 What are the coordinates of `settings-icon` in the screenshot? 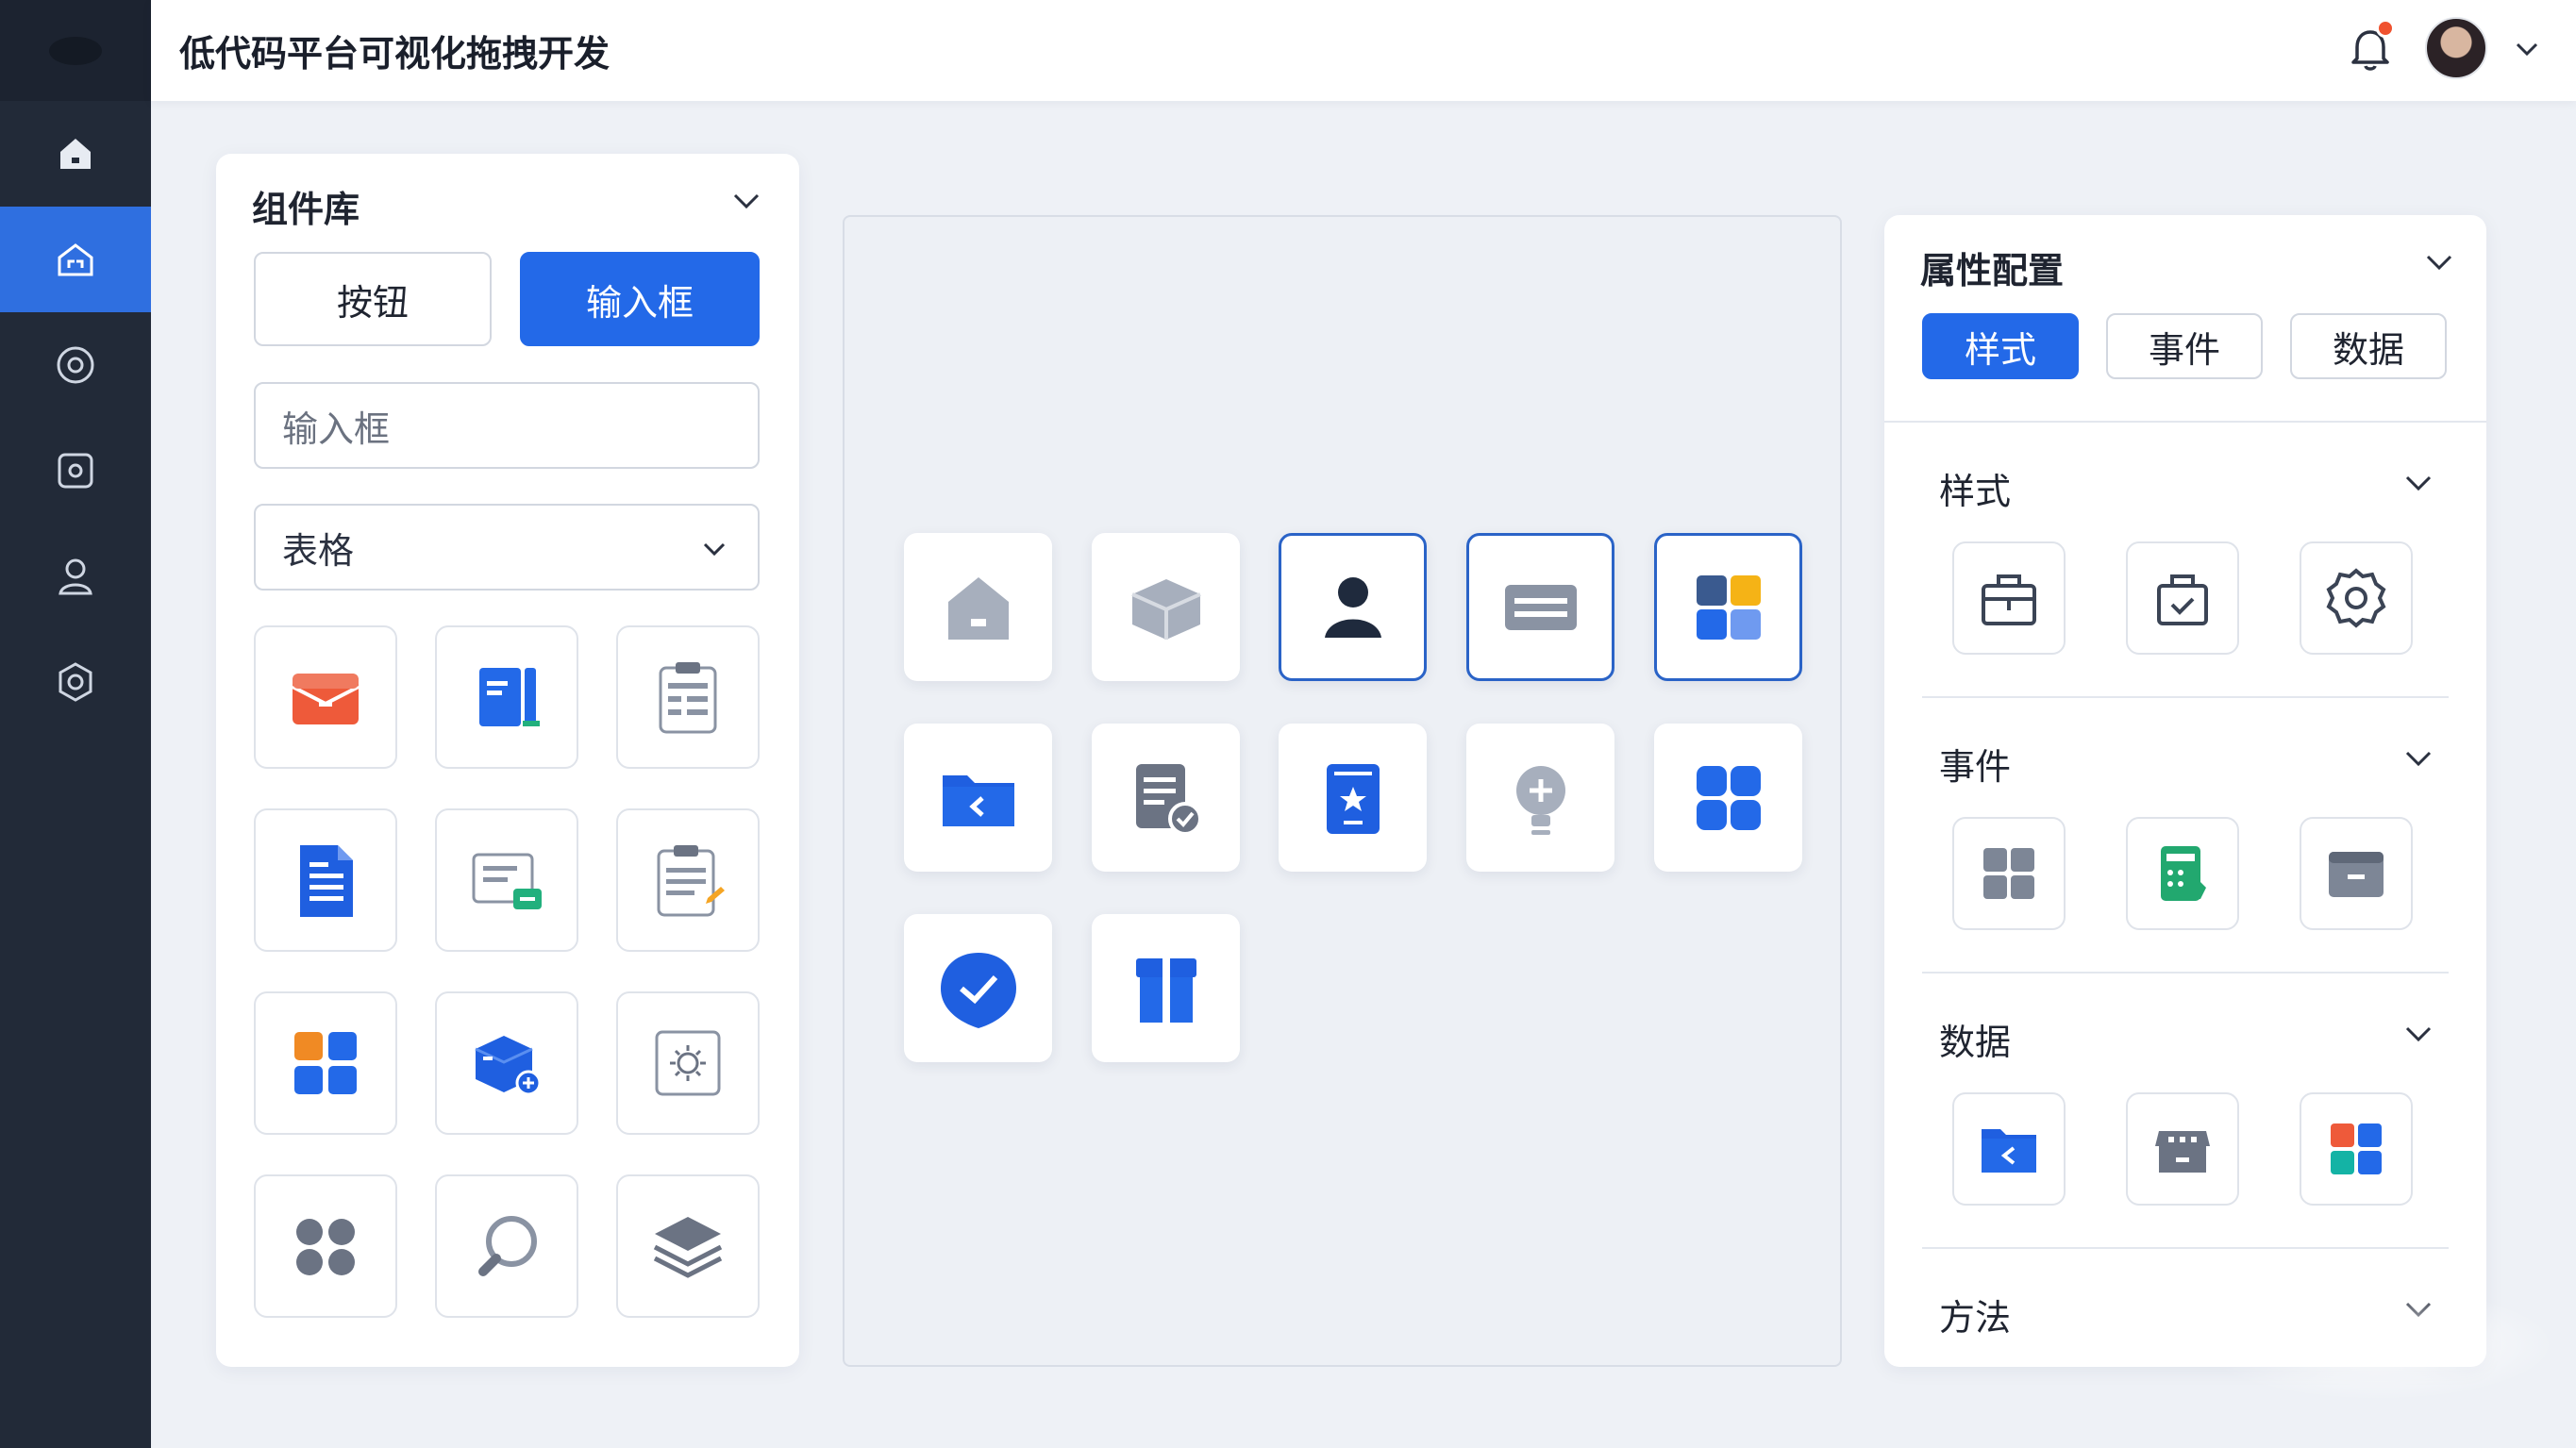 It's located at (75, 682).